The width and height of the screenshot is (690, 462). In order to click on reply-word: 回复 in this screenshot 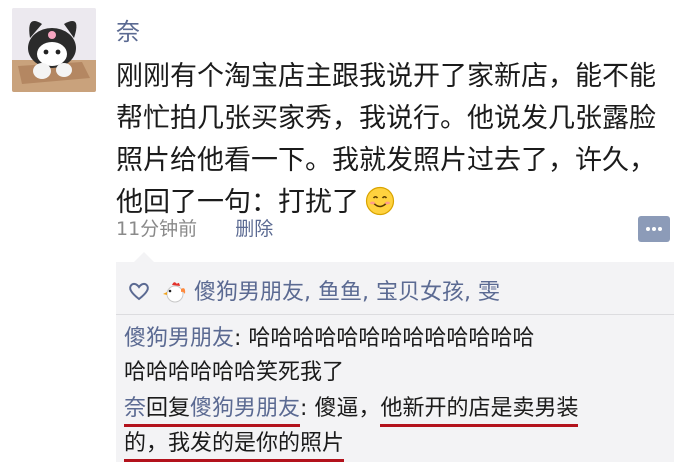, I will do `click(168, 408)`.